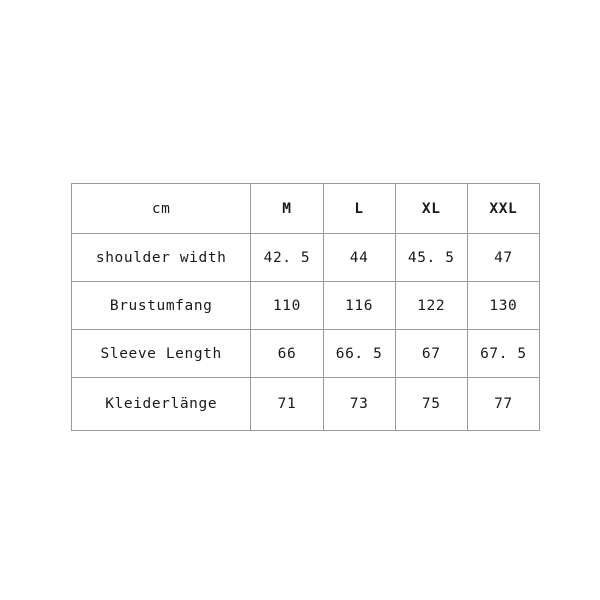 This screenshot has height=600, width=600. Describe the element at coordinates (503, 257) in the screenshot. I see `cell-shoulder-width-xxl: 47` at that location.